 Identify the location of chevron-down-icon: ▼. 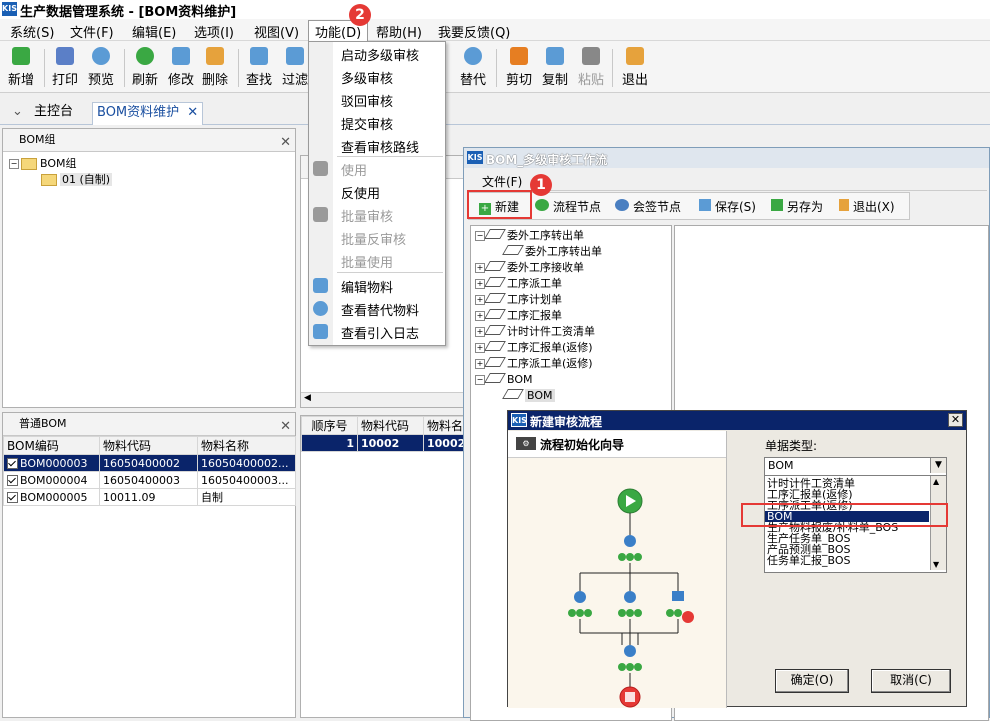
(938, 465).